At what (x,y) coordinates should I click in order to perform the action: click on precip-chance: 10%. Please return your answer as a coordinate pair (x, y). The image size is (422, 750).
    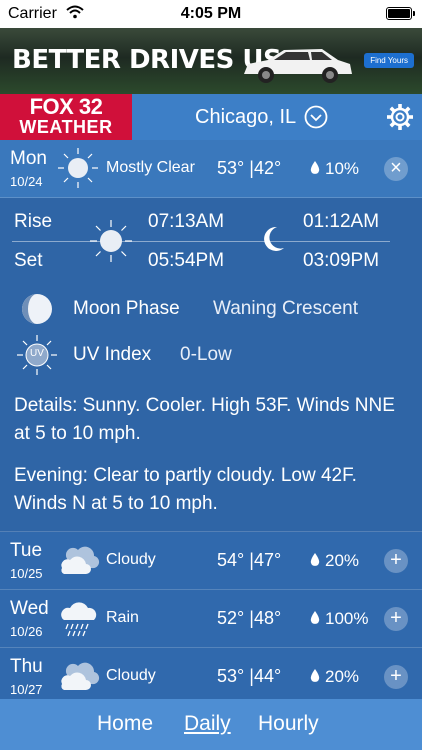
    Looking at the image, I should click on (342, 168).